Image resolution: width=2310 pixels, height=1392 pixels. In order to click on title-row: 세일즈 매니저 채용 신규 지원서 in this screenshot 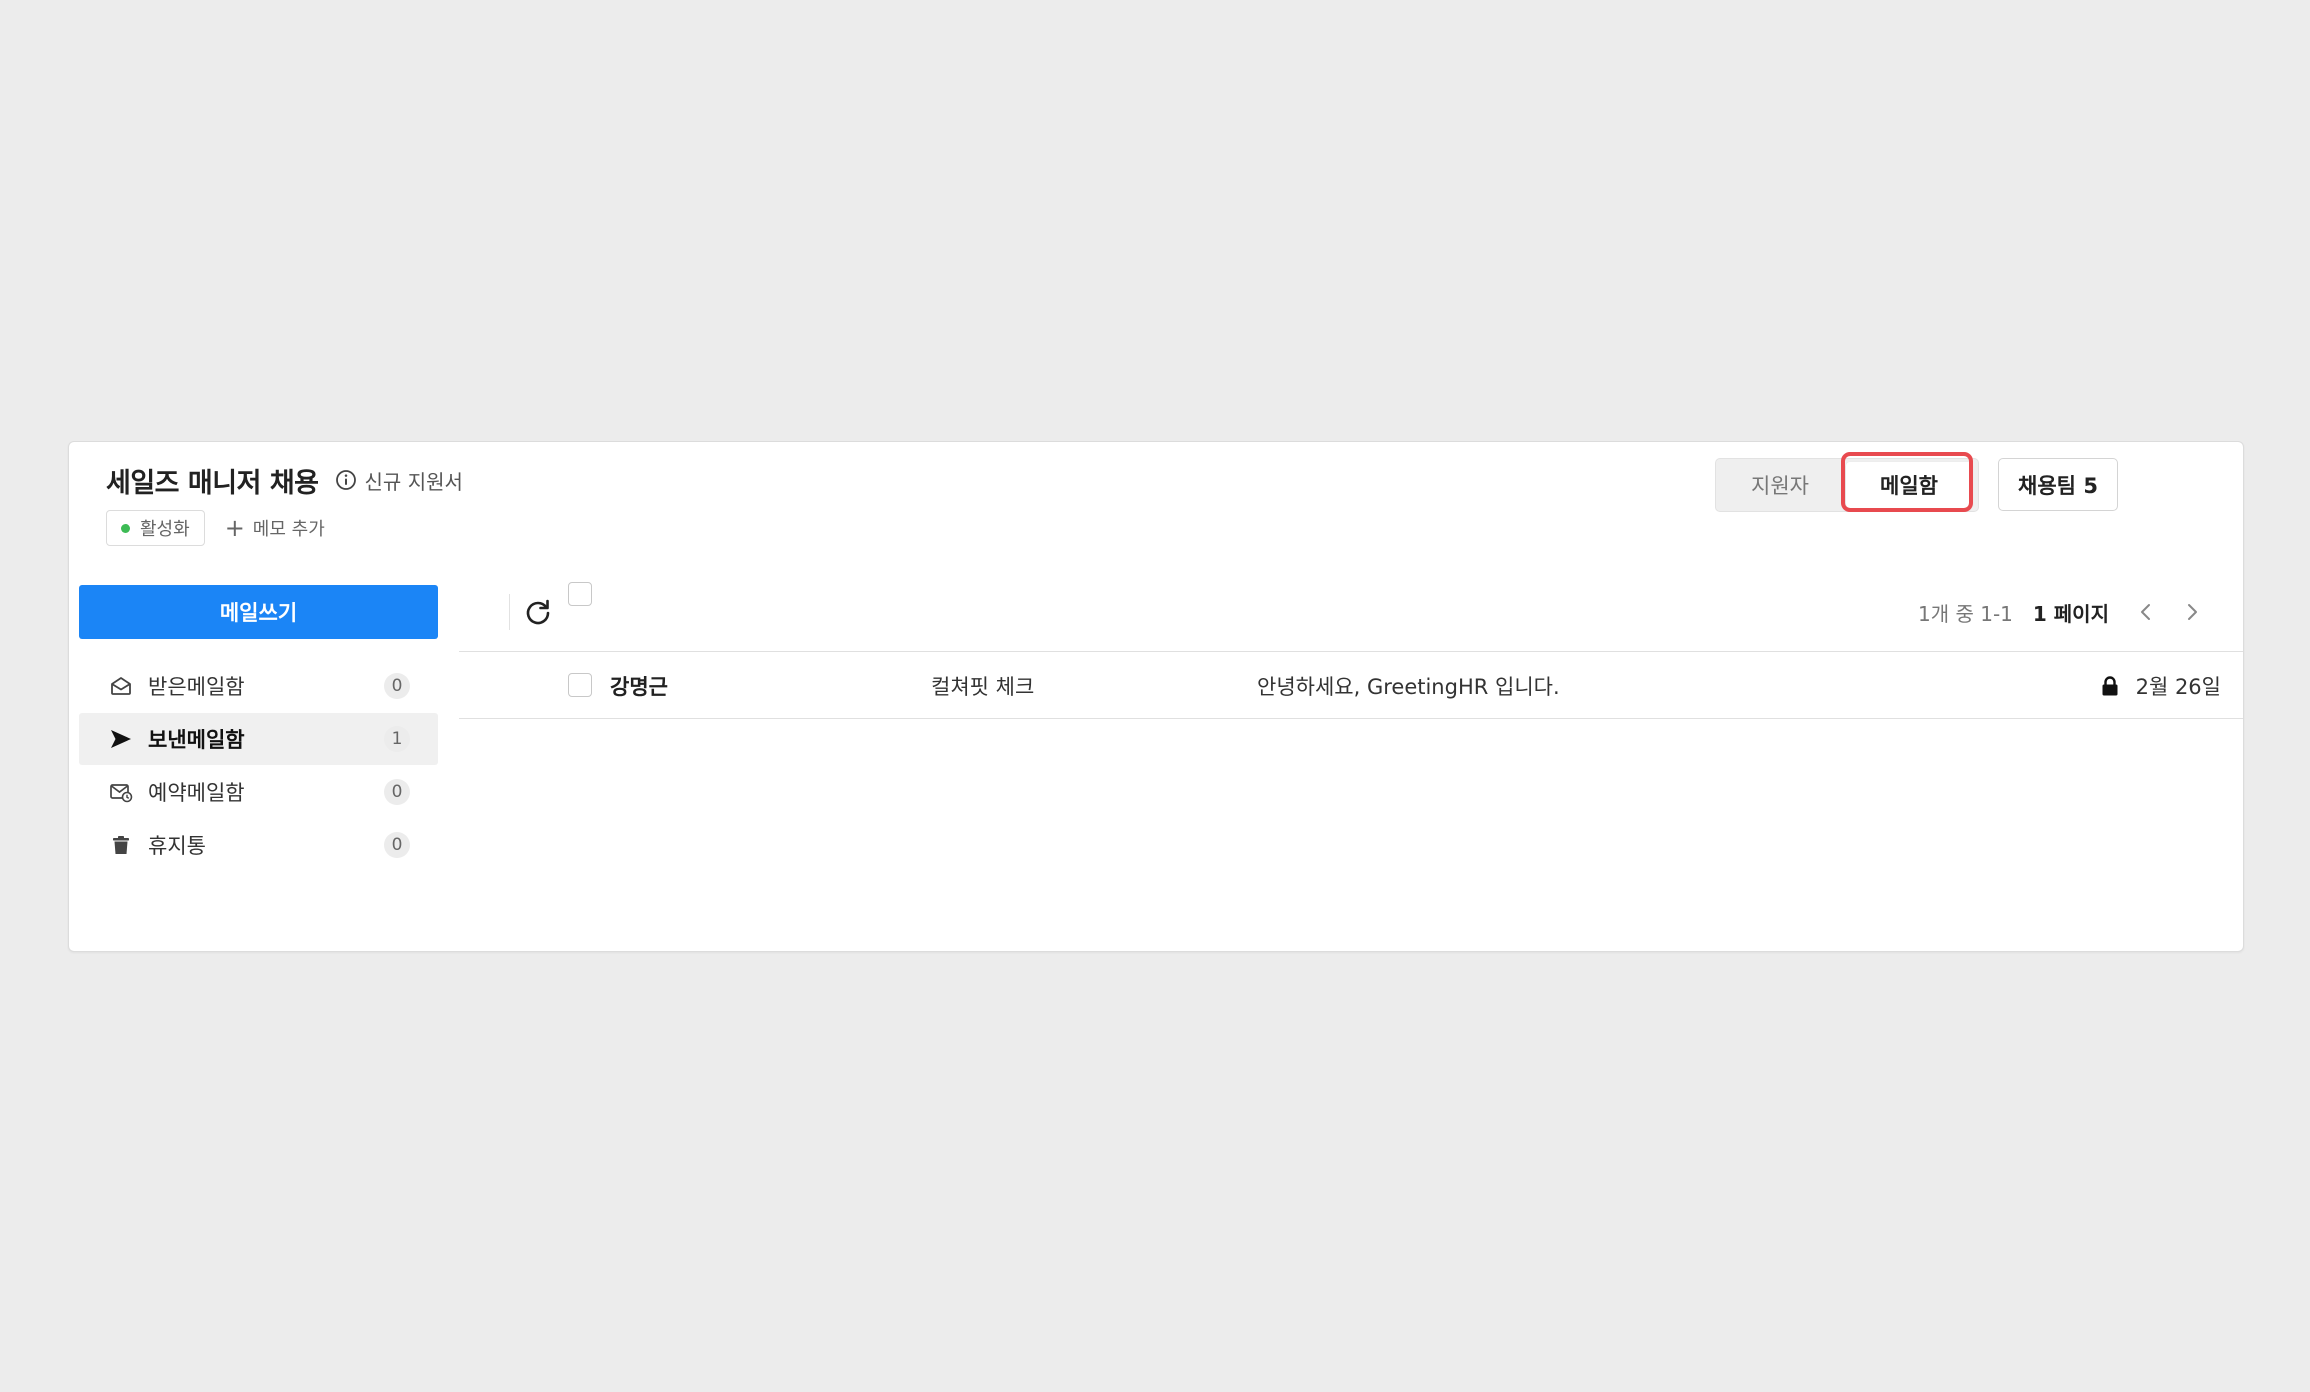, I will do `click(284, 480)`.